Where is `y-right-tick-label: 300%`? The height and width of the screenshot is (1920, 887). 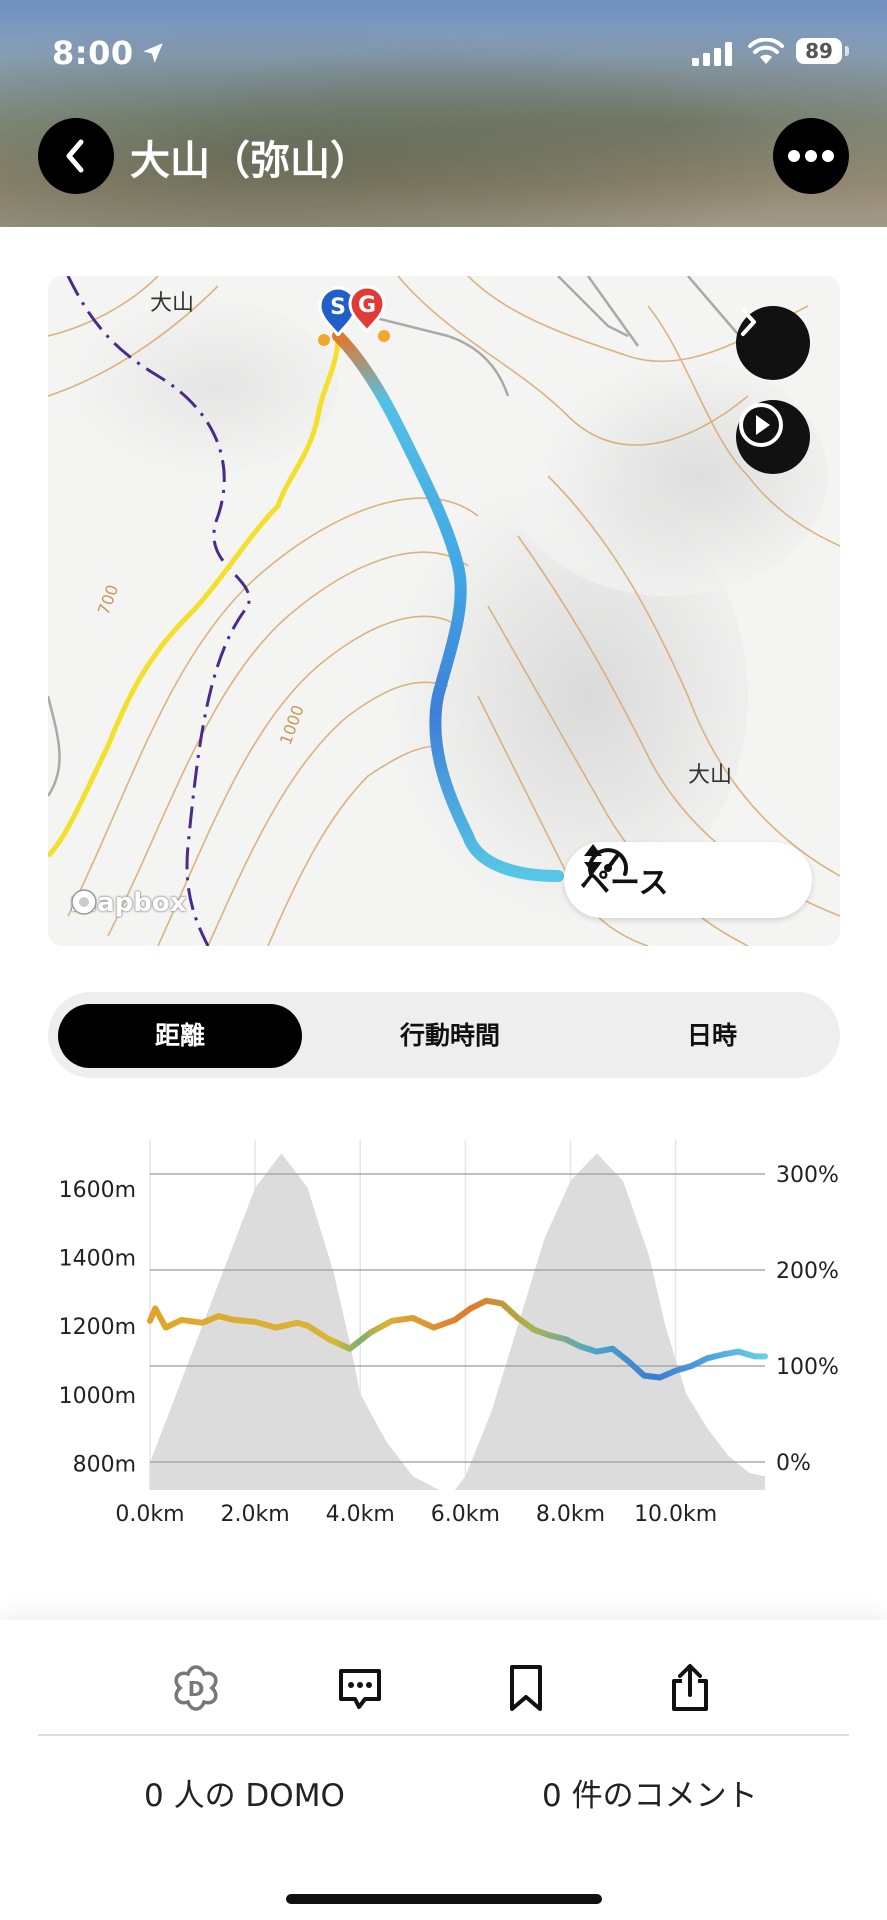
y-right-tick-label: 300% is located at coordinates (807, 1175).